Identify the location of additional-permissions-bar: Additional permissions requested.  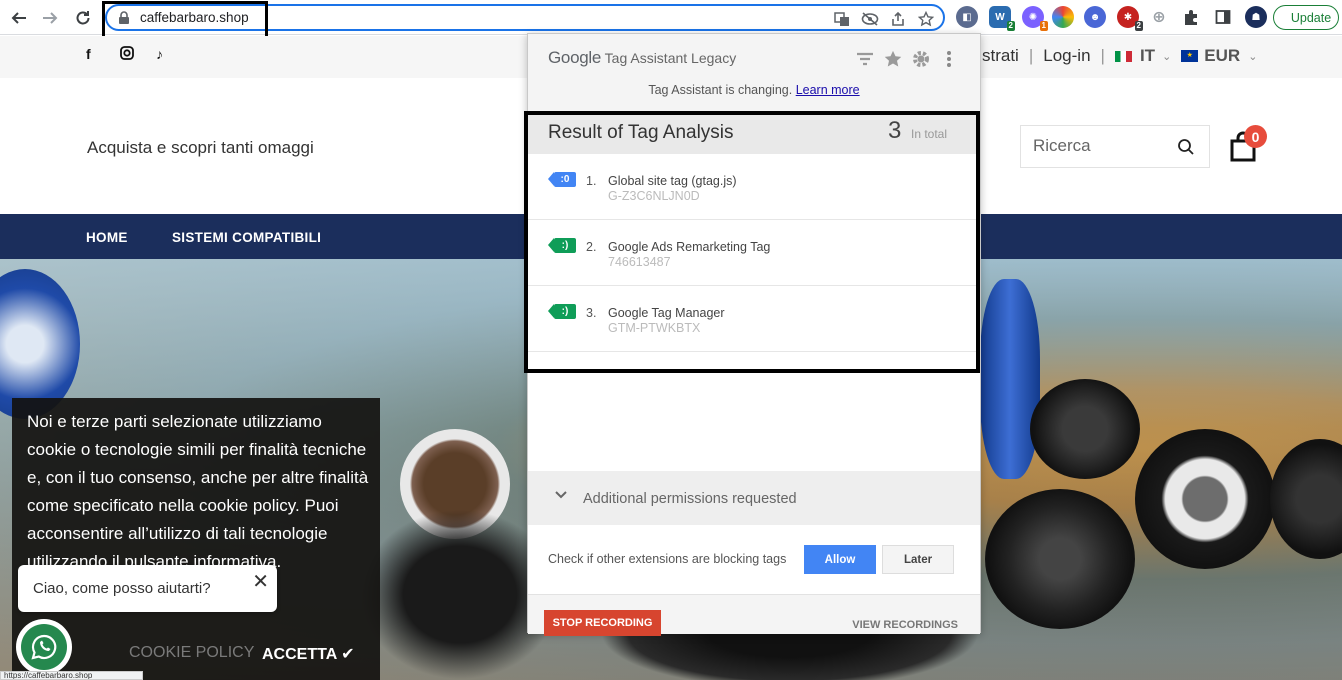
(754, 498).